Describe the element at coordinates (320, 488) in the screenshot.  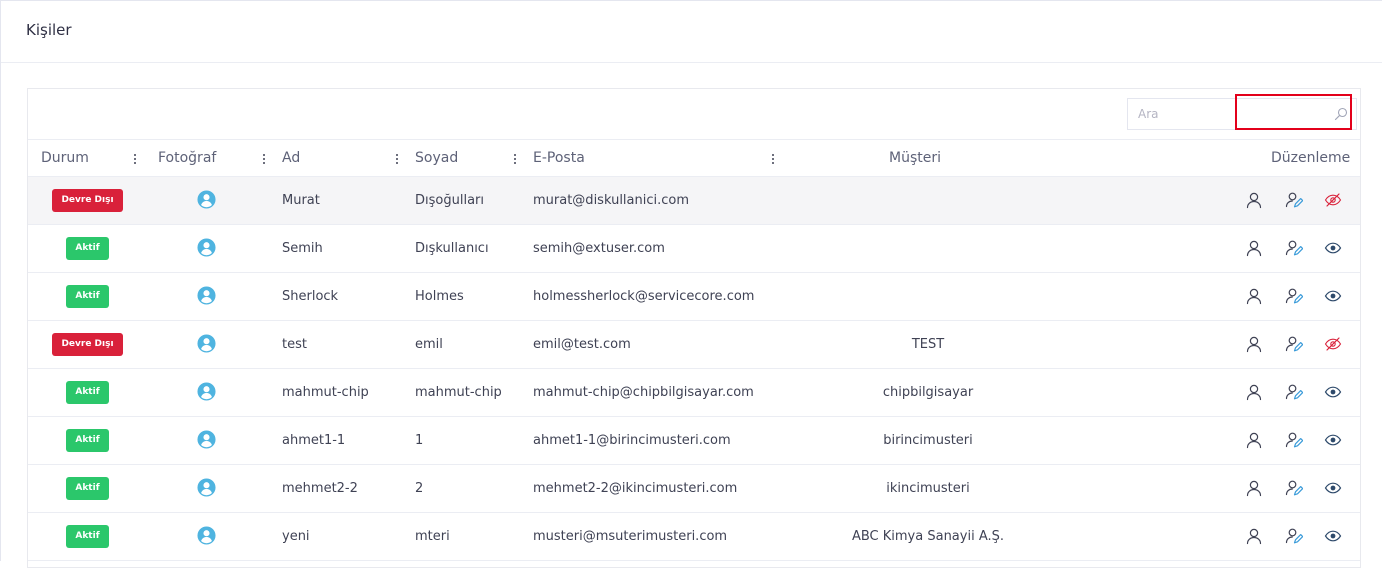
I see `cell-first-name: mehmet2-2` at that location.